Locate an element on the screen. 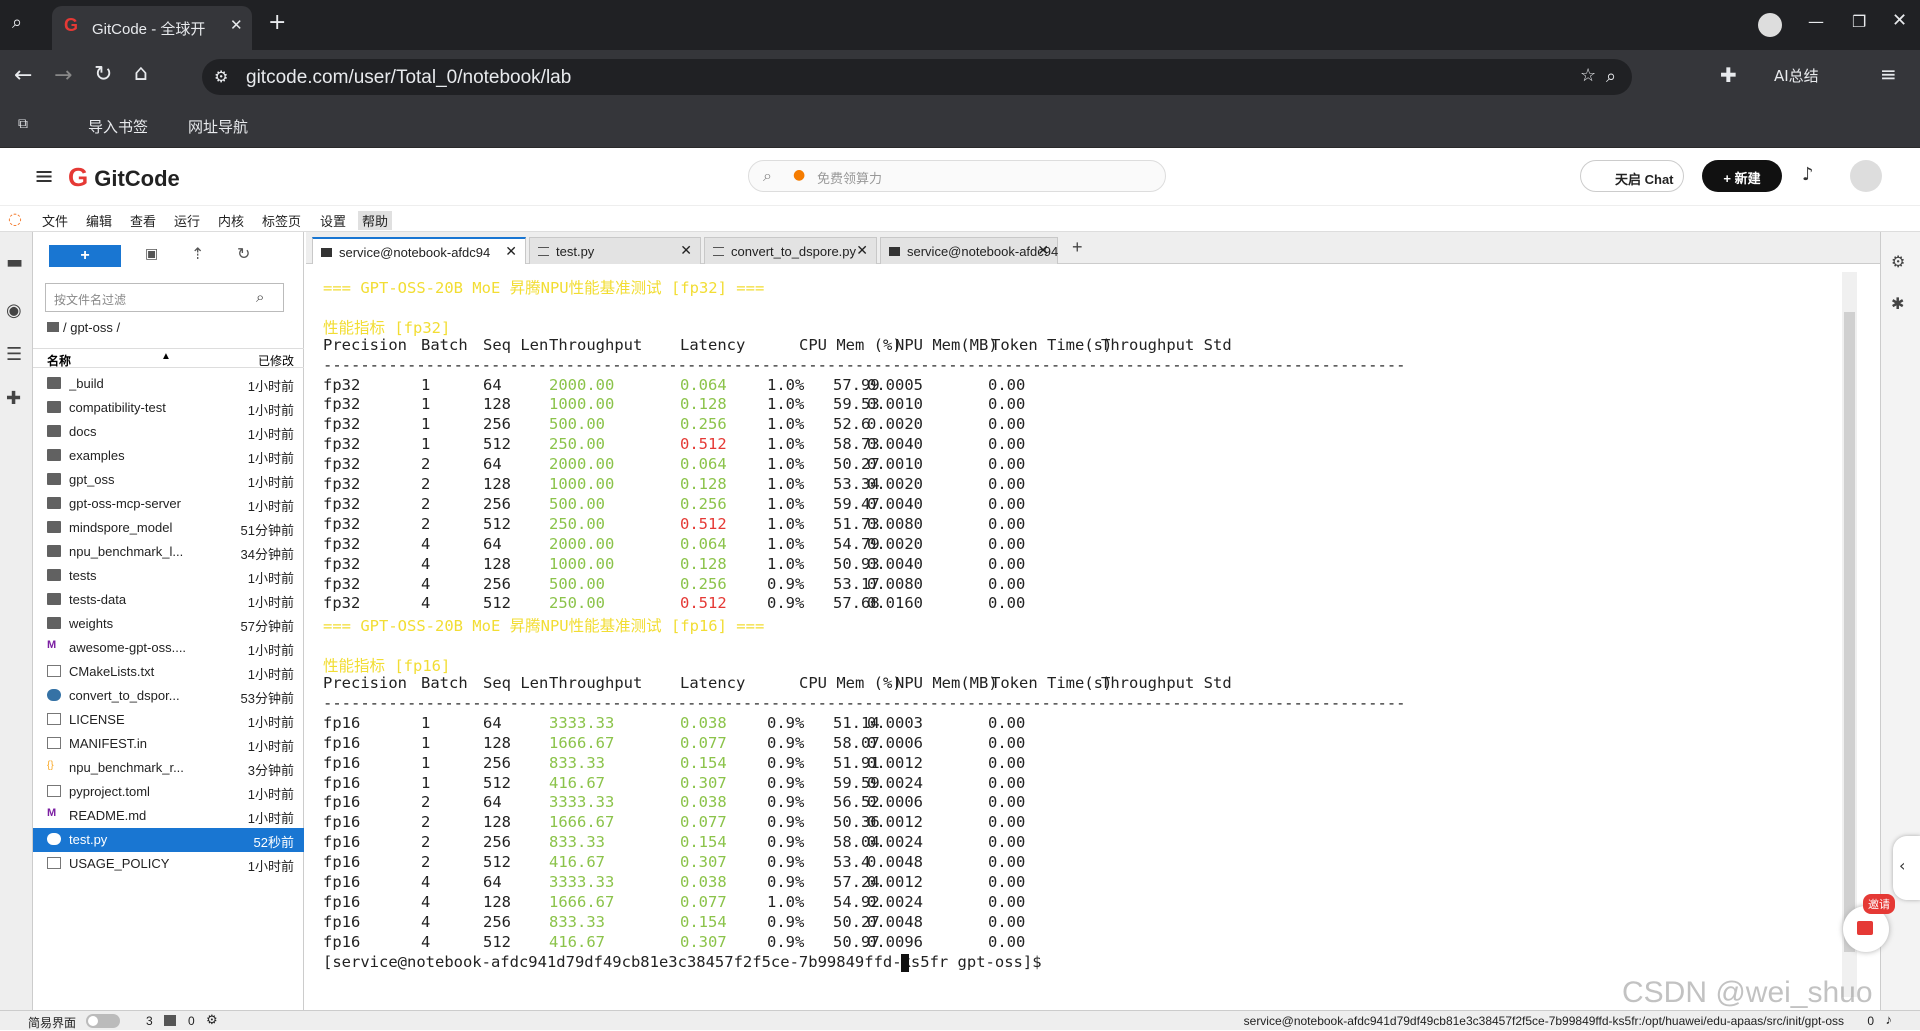 The width and height of the screenshot is (1920, 1031). extension-icon: ✚ is located at coordinates (13, 398).